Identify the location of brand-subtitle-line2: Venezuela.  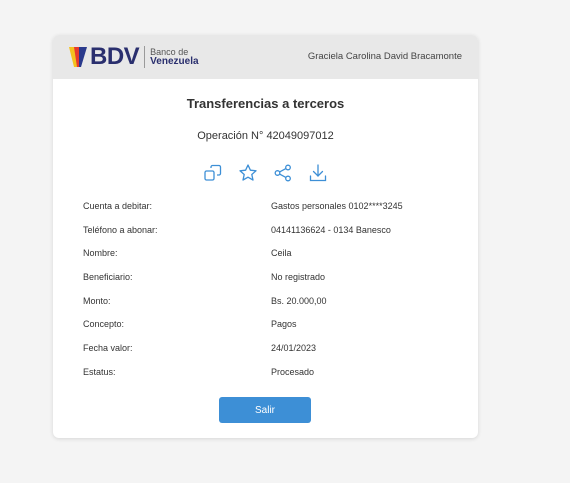
(174, 61).